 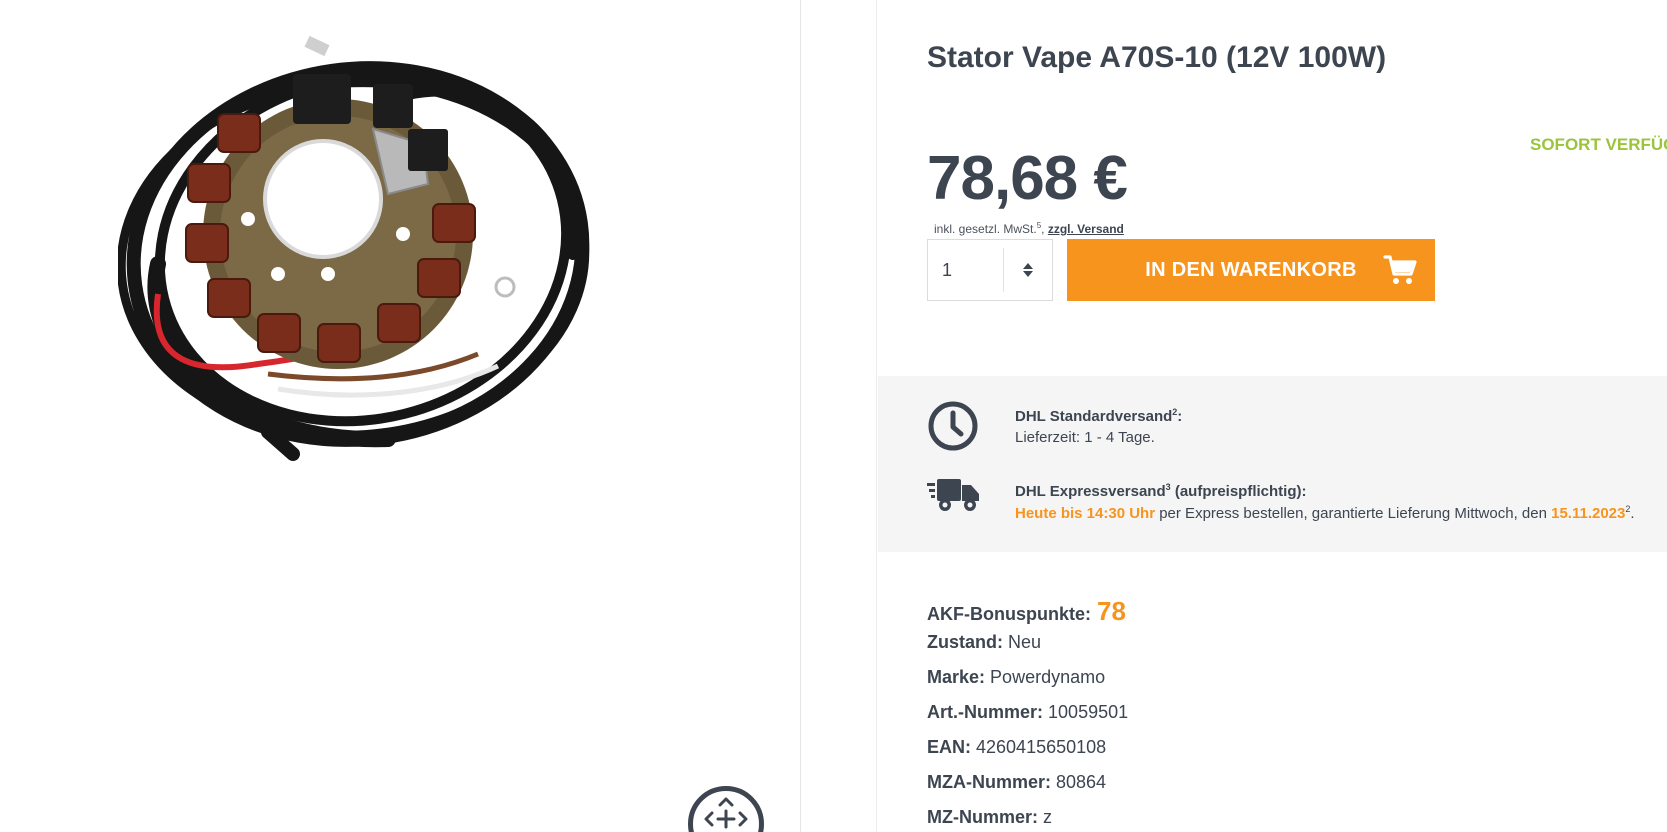 I want to click on express-shipping-title: DHL Expressversand3 (aufpreispflichtig):, so click(x=1160, y=491).